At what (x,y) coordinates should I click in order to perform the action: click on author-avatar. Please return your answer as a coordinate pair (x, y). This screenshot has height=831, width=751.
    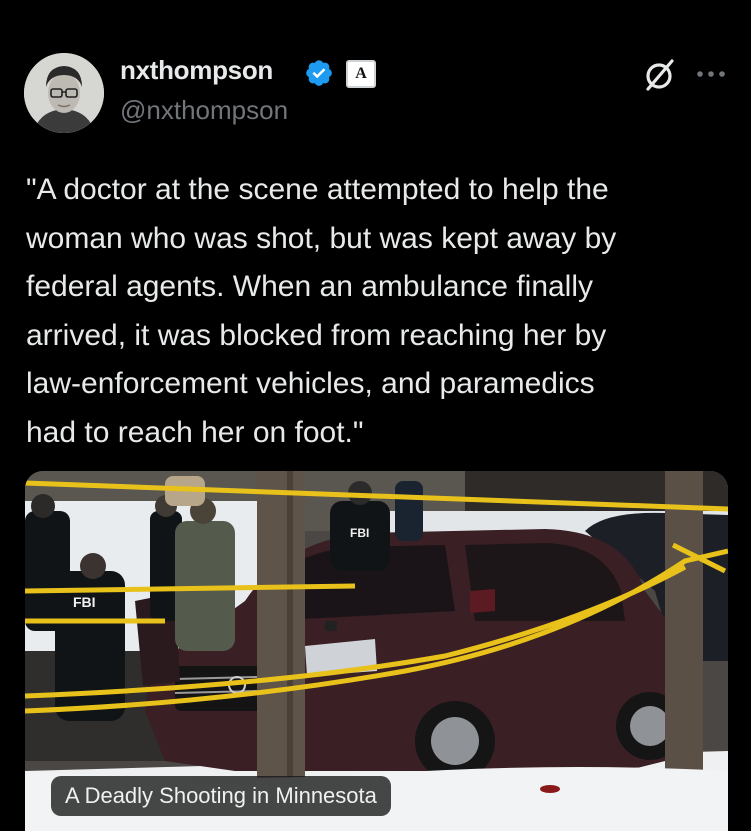
    Looking at the image, I should click on (64, 93).